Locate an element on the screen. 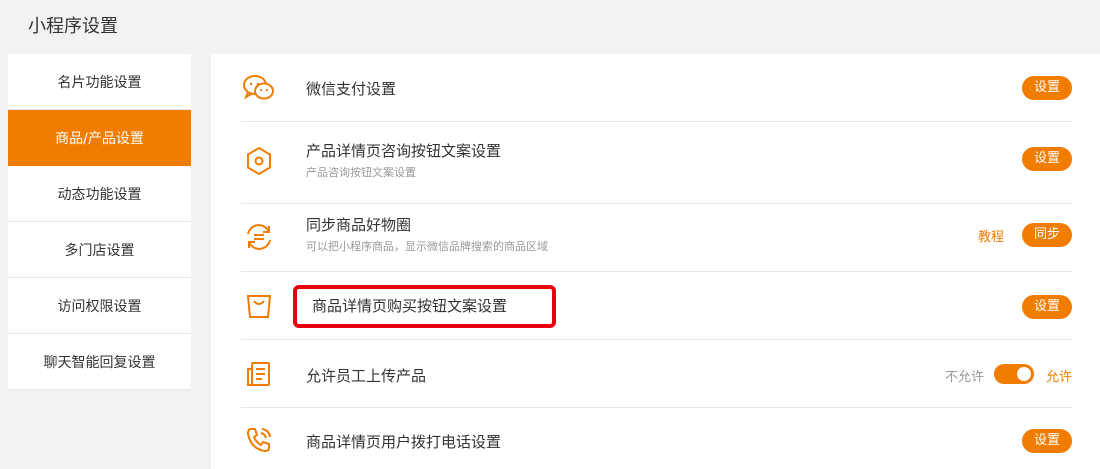  sidebar-item-dynamics: 动态功能设置 is located at coordinates (99, 194).